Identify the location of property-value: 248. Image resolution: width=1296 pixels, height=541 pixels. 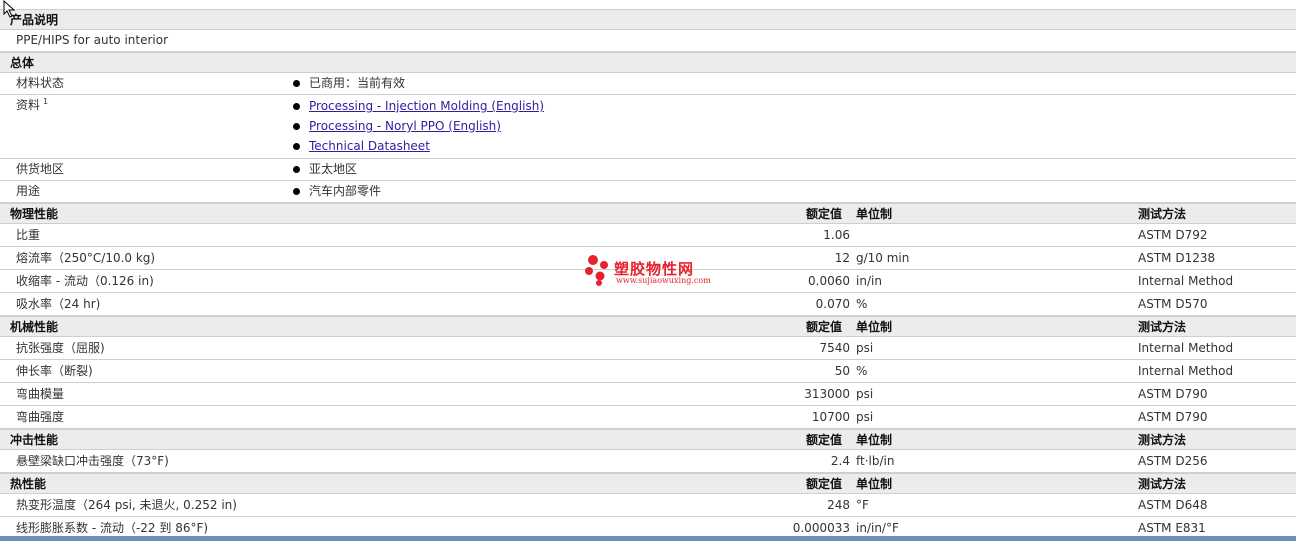
(838, 505).